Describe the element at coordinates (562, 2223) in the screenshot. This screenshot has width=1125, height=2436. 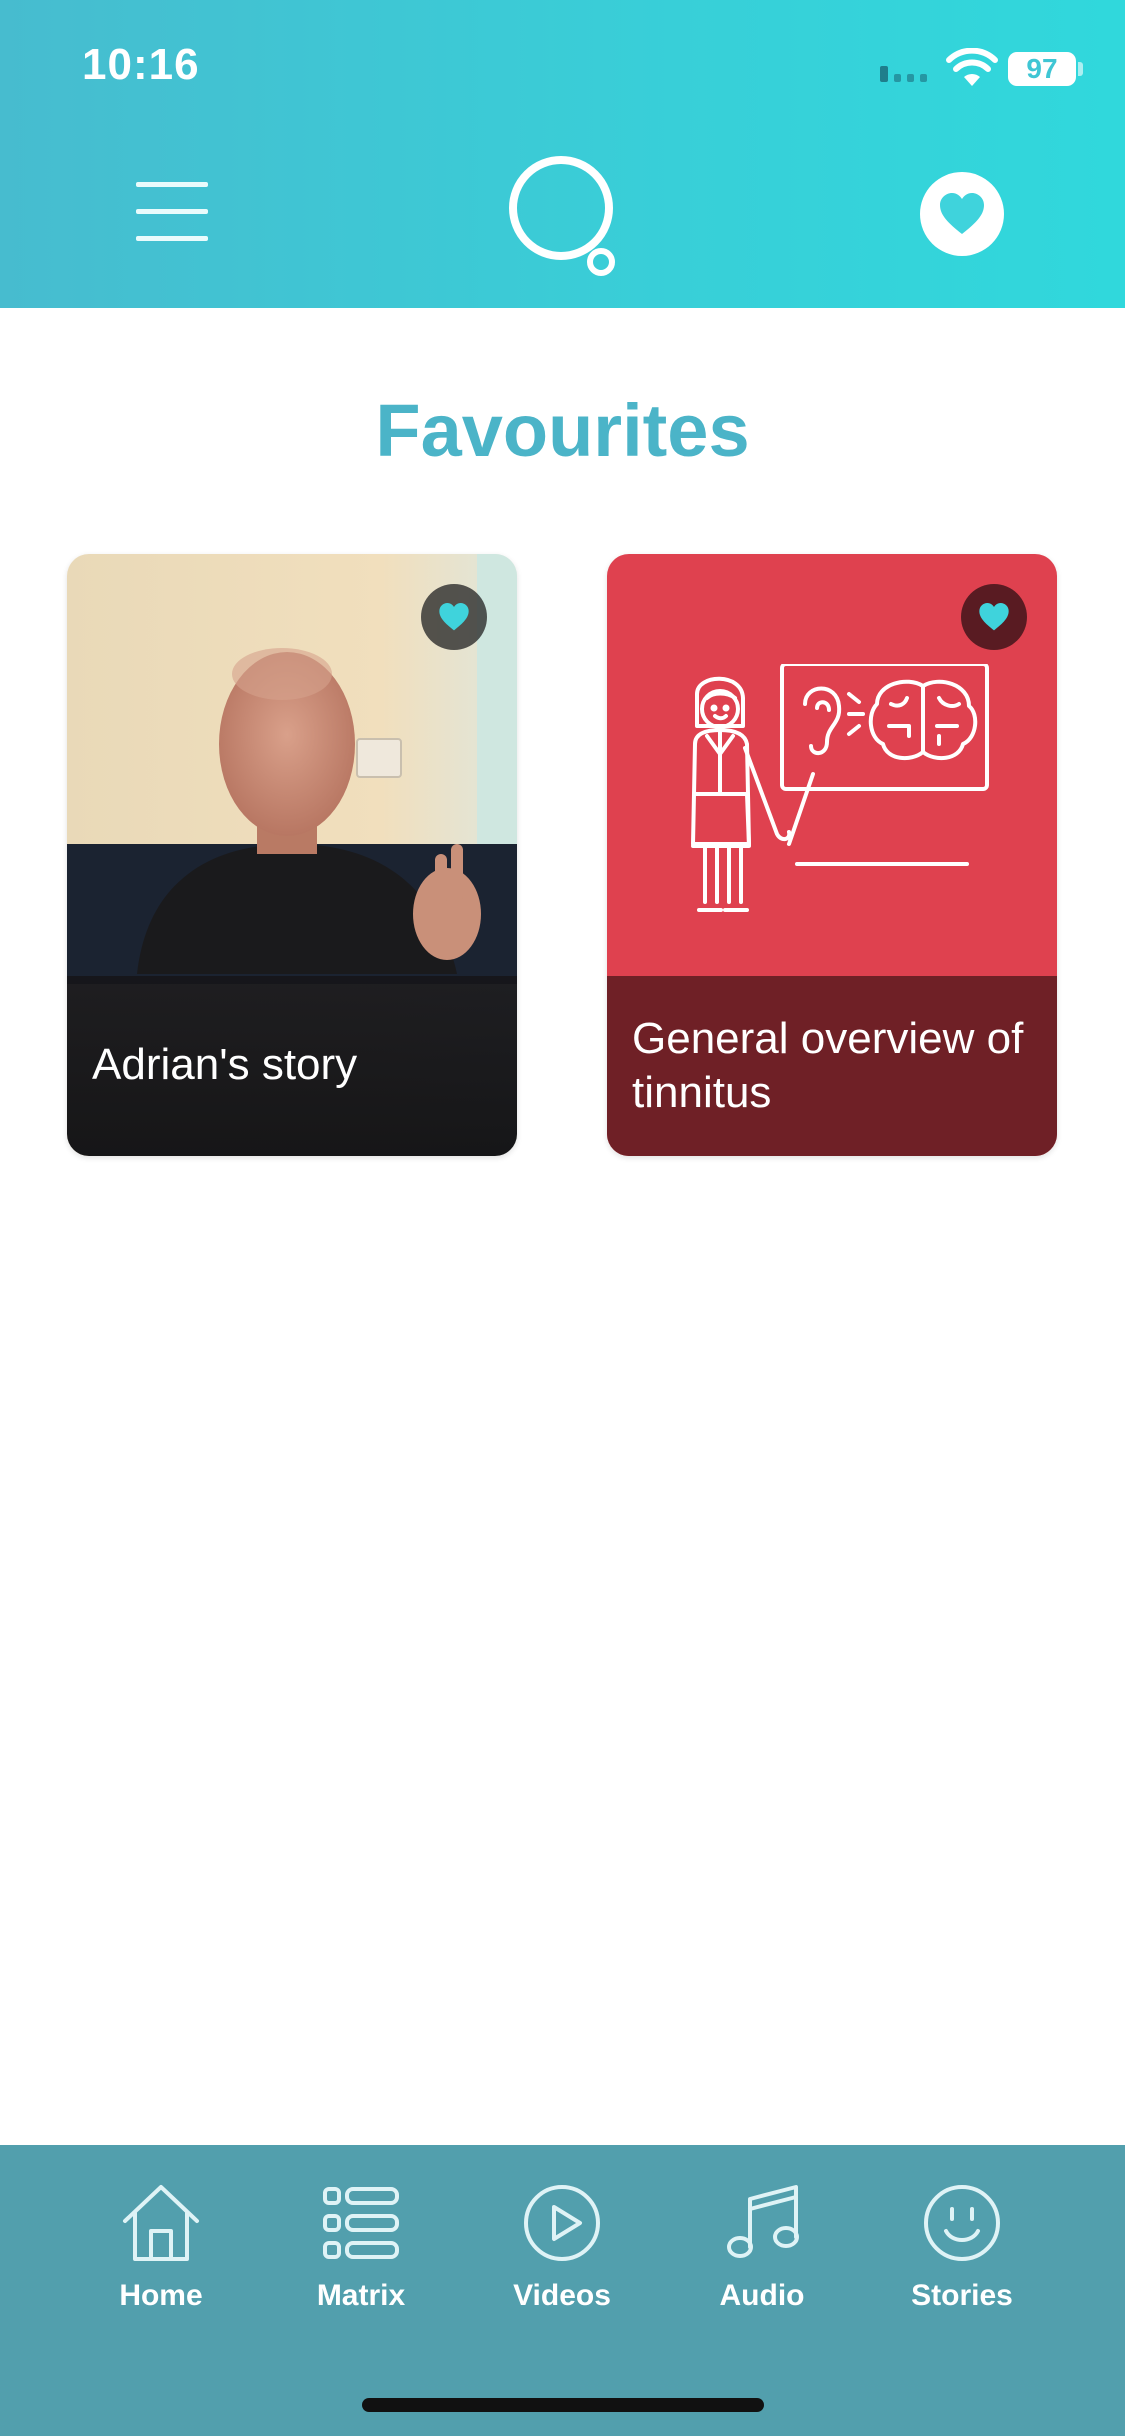
I see `play-icon` at that location.